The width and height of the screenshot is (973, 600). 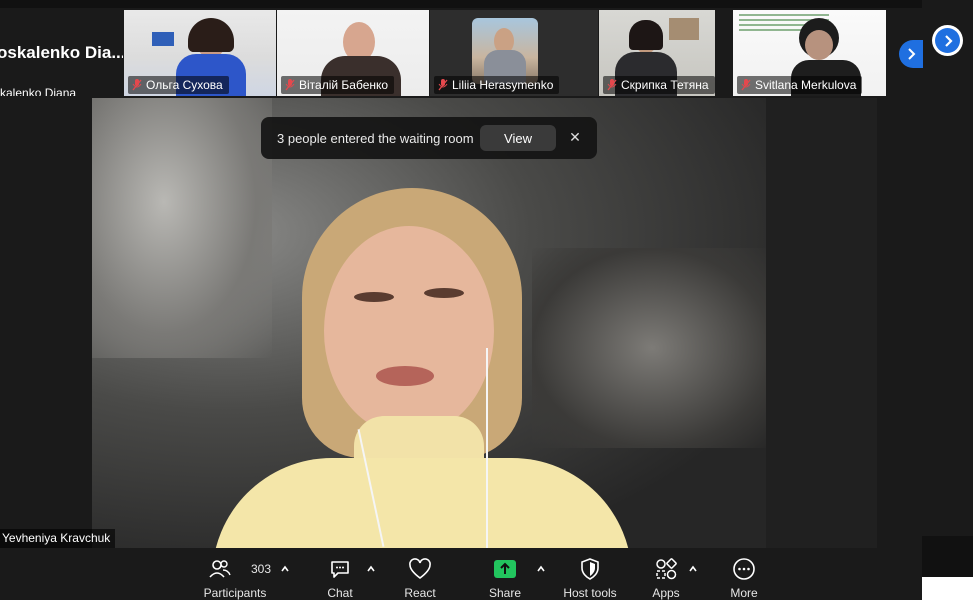 I want to click on participant-name-label: Скрипка Тетяна, so click(x=659, y=85).